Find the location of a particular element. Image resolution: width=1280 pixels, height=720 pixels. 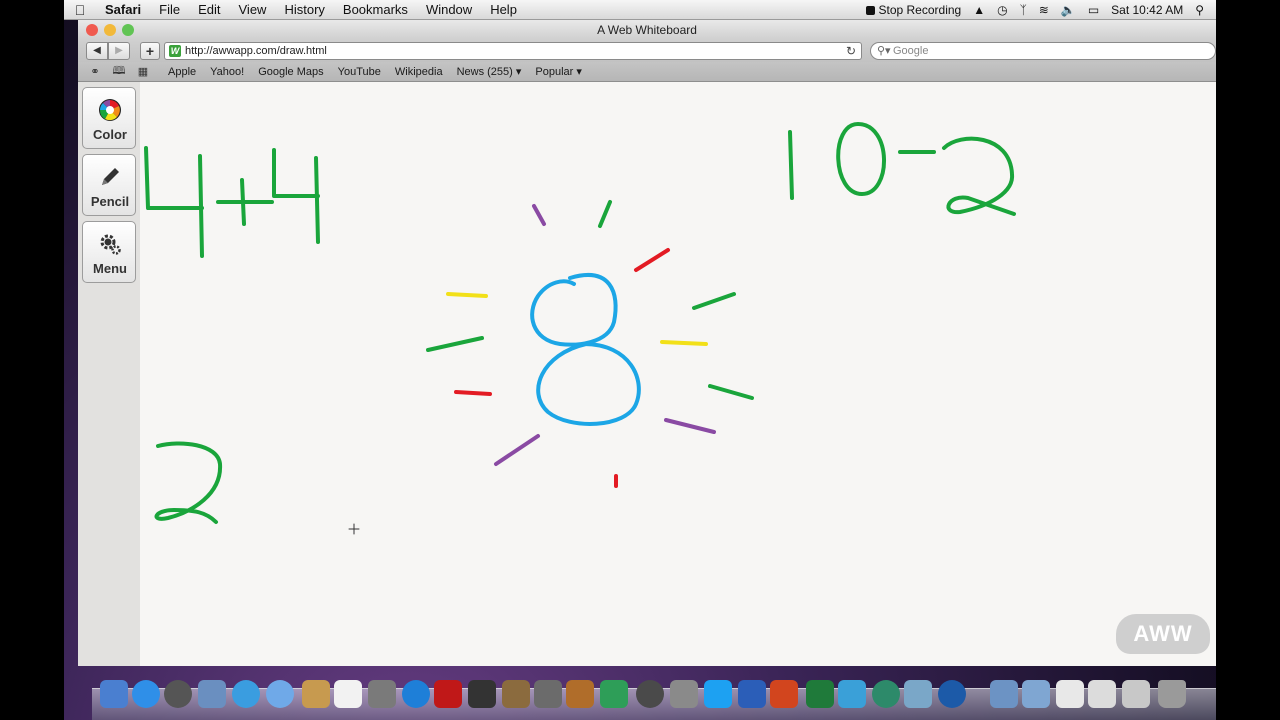

bluetooth-icon: ᛉ is located at coordinates (1023, 10).